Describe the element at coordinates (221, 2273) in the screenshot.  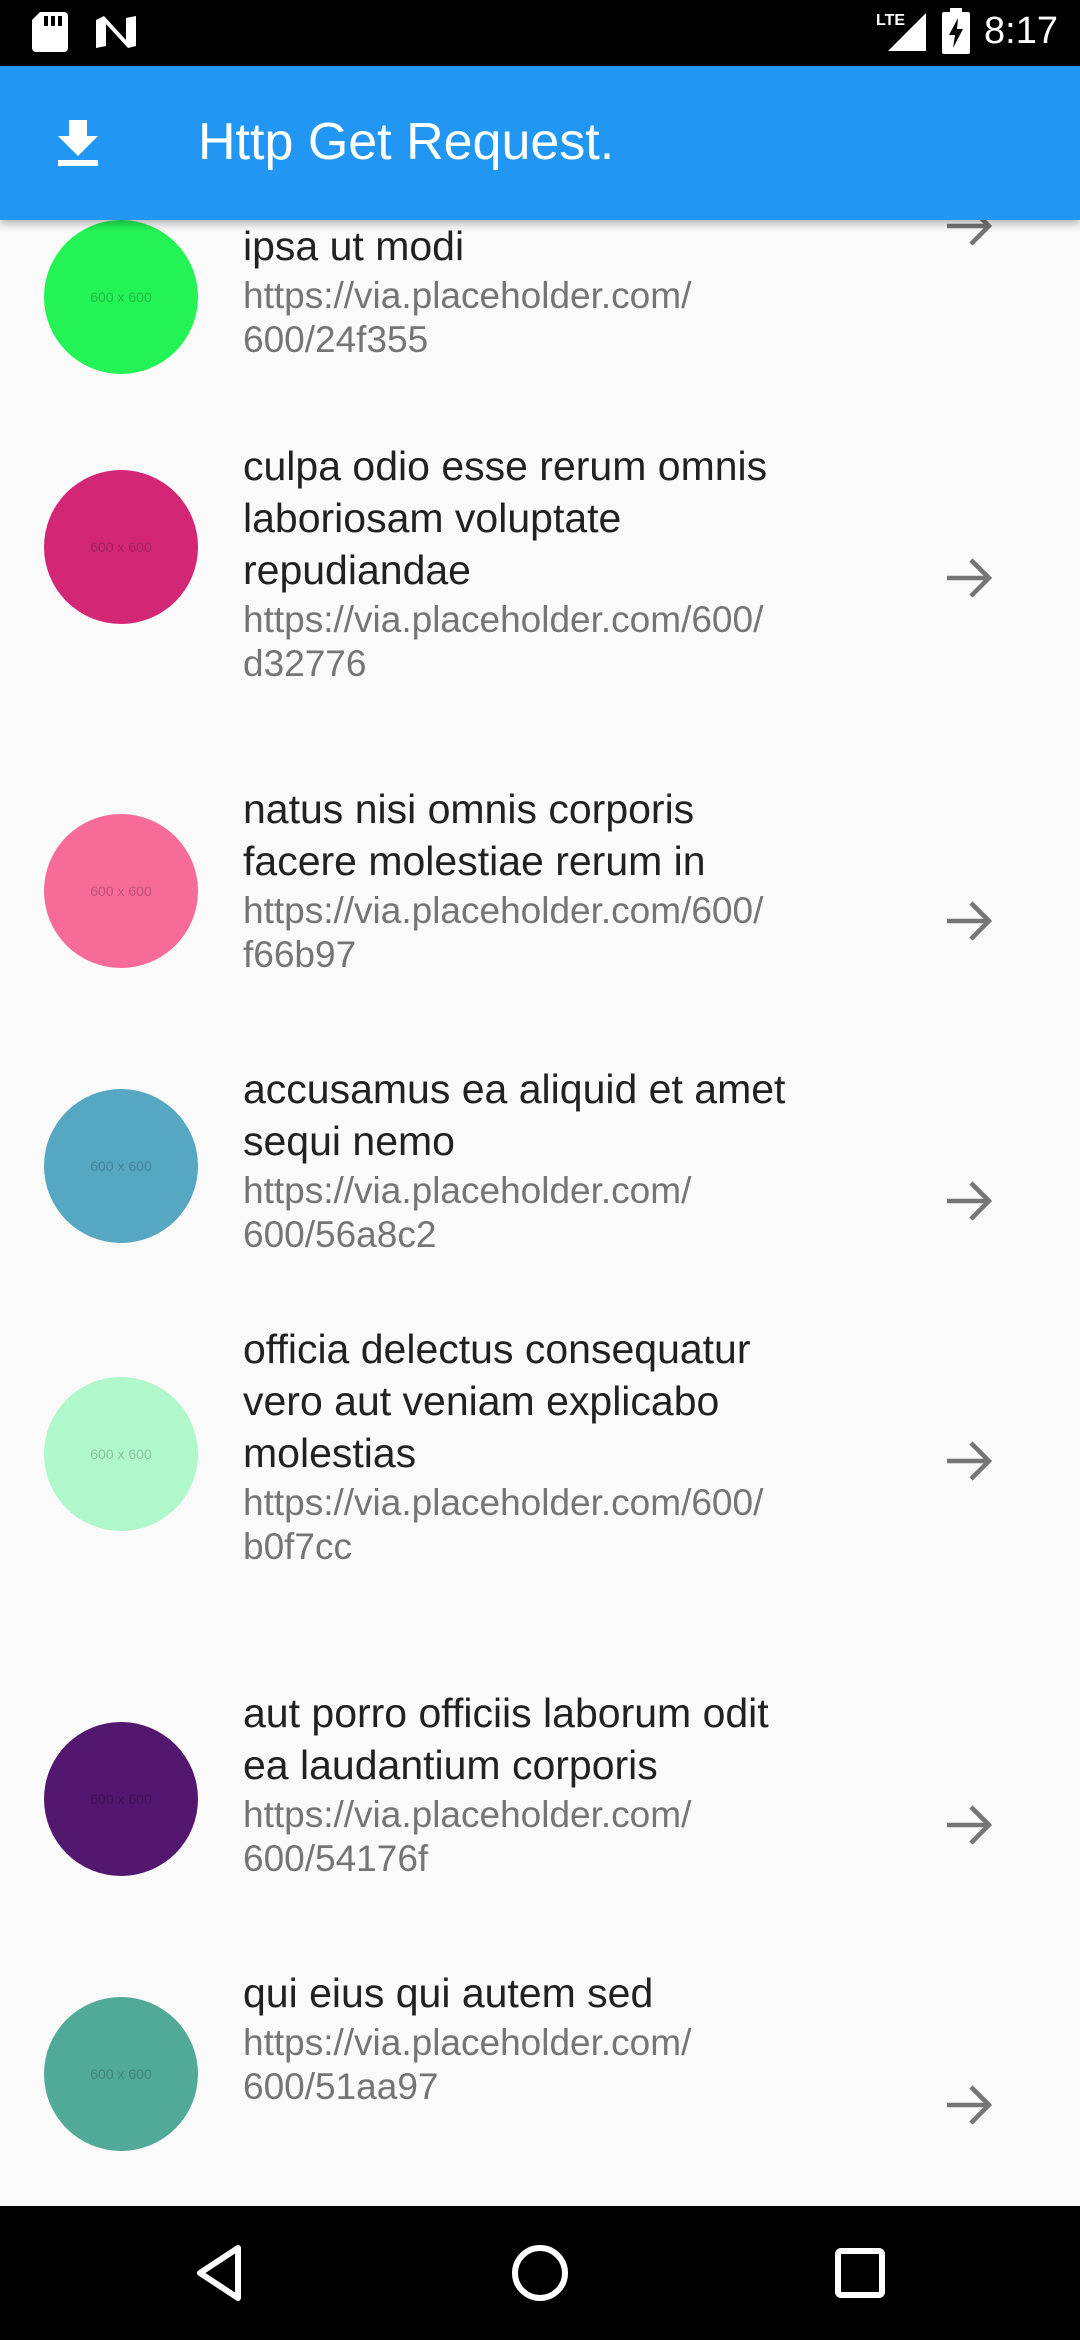
I see `back-icon` at that location.